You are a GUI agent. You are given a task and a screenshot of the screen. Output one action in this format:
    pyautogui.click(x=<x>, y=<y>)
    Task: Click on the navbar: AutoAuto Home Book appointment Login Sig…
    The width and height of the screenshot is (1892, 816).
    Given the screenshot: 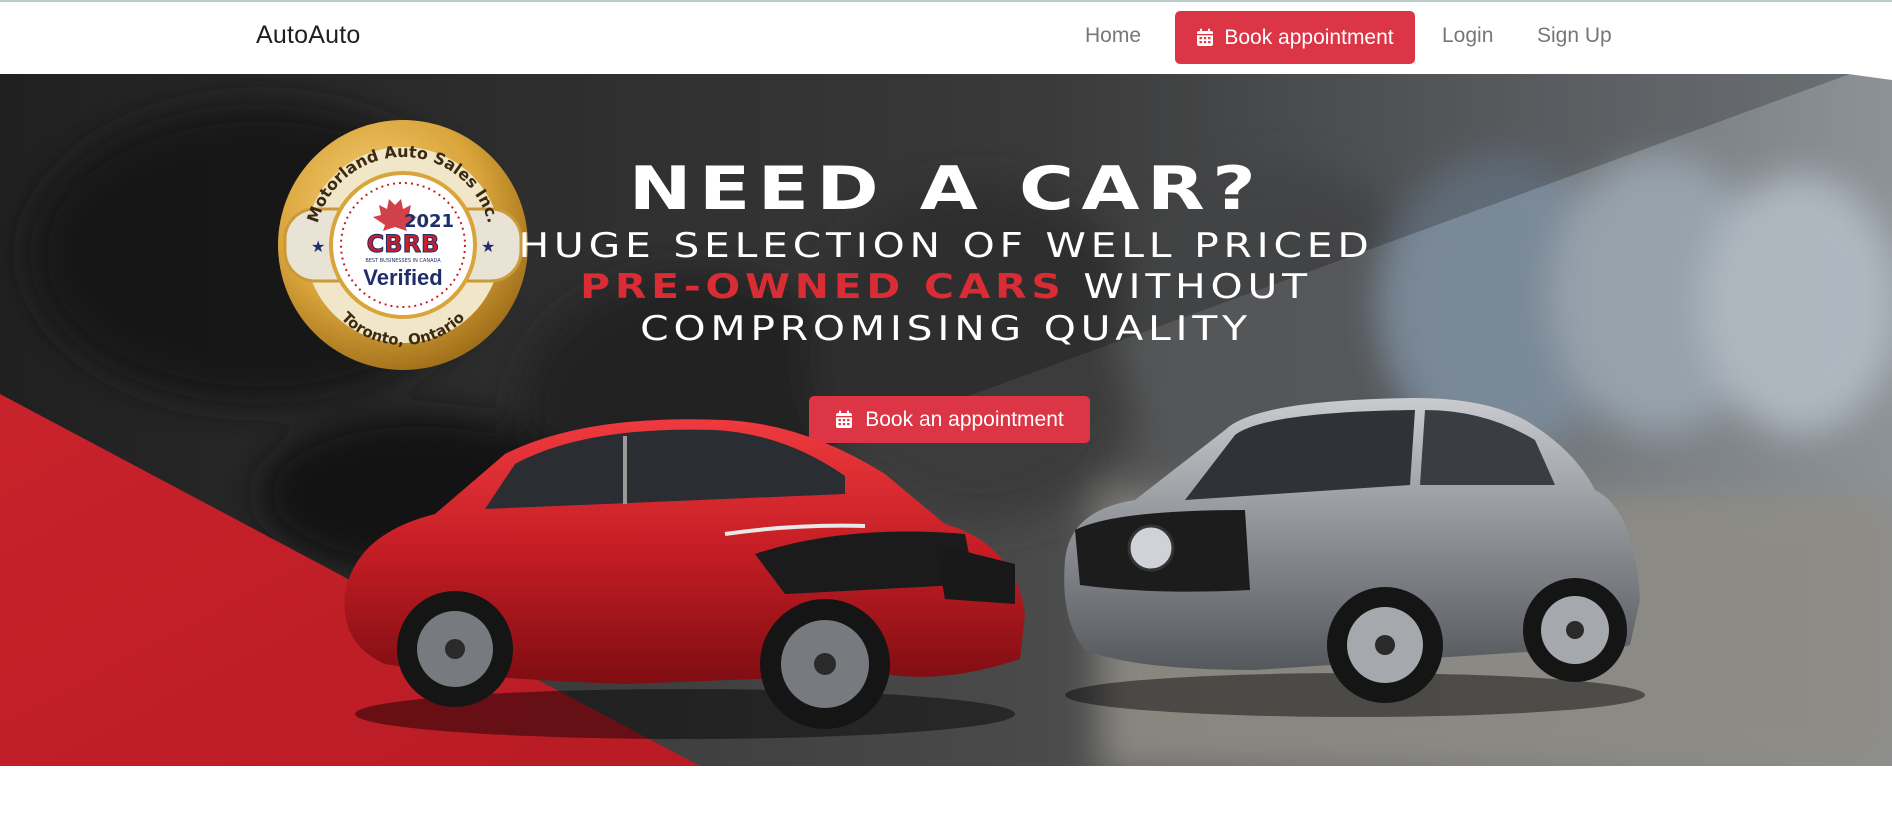 What is the action you would take?
    pyautogui.click(x=946, y=37)
    